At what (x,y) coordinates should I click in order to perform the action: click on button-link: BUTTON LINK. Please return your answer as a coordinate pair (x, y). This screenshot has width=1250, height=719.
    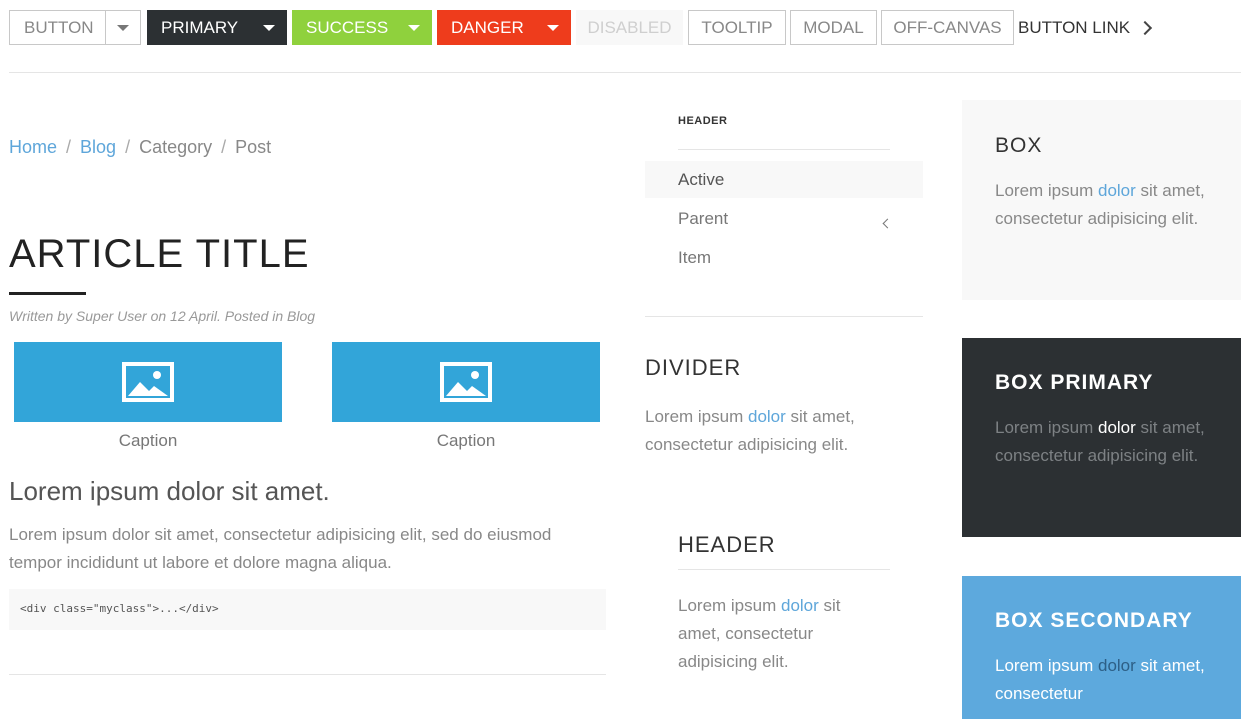
    Looking at the image, I should click on (1085, 27).